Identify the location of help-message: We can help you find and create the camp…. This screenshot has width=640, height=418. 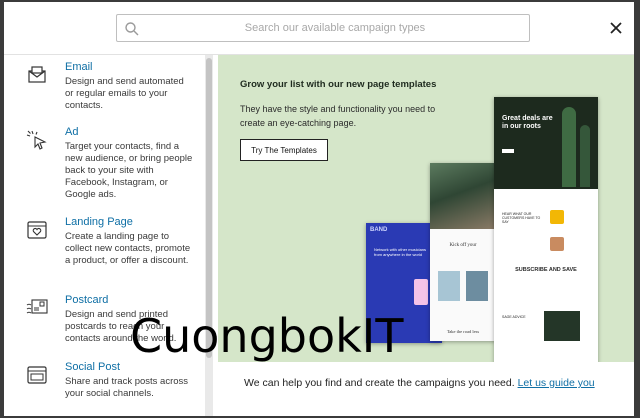
(379, 383).